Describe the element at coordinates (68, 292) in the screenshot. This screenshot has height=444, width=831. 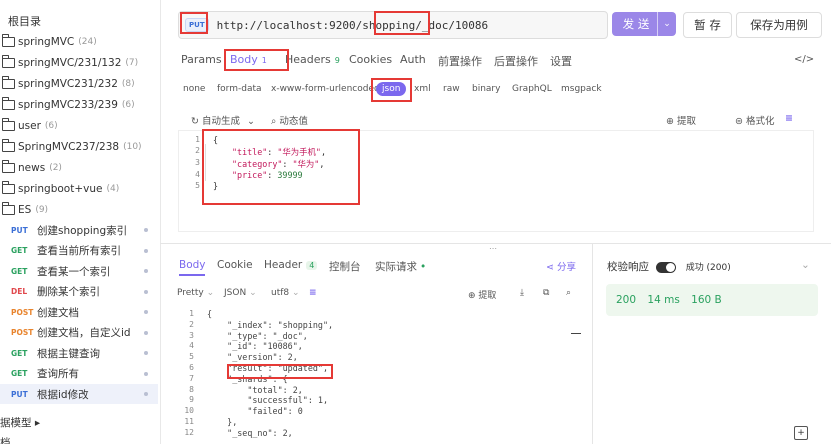
I see `request-name: 删除某个索引` at that location.